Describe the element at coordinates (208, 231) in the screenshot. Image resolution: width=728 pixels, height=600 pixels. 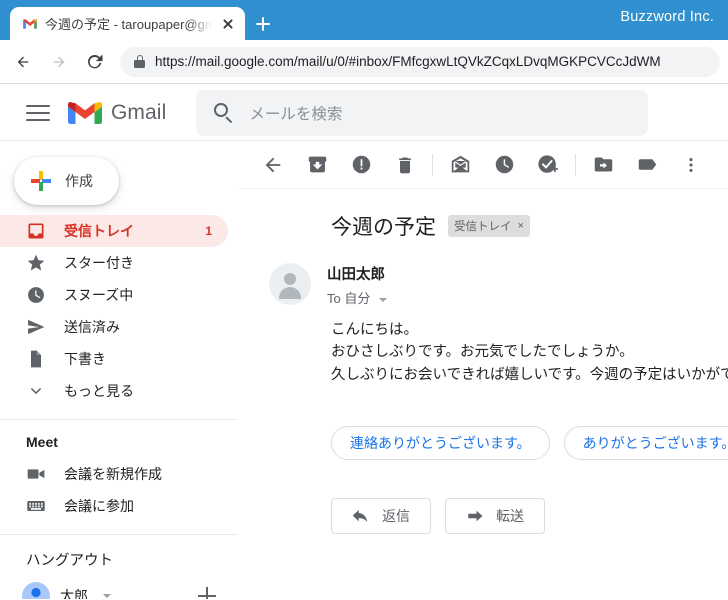
I see `inbox-unread-count: 1` at that location.